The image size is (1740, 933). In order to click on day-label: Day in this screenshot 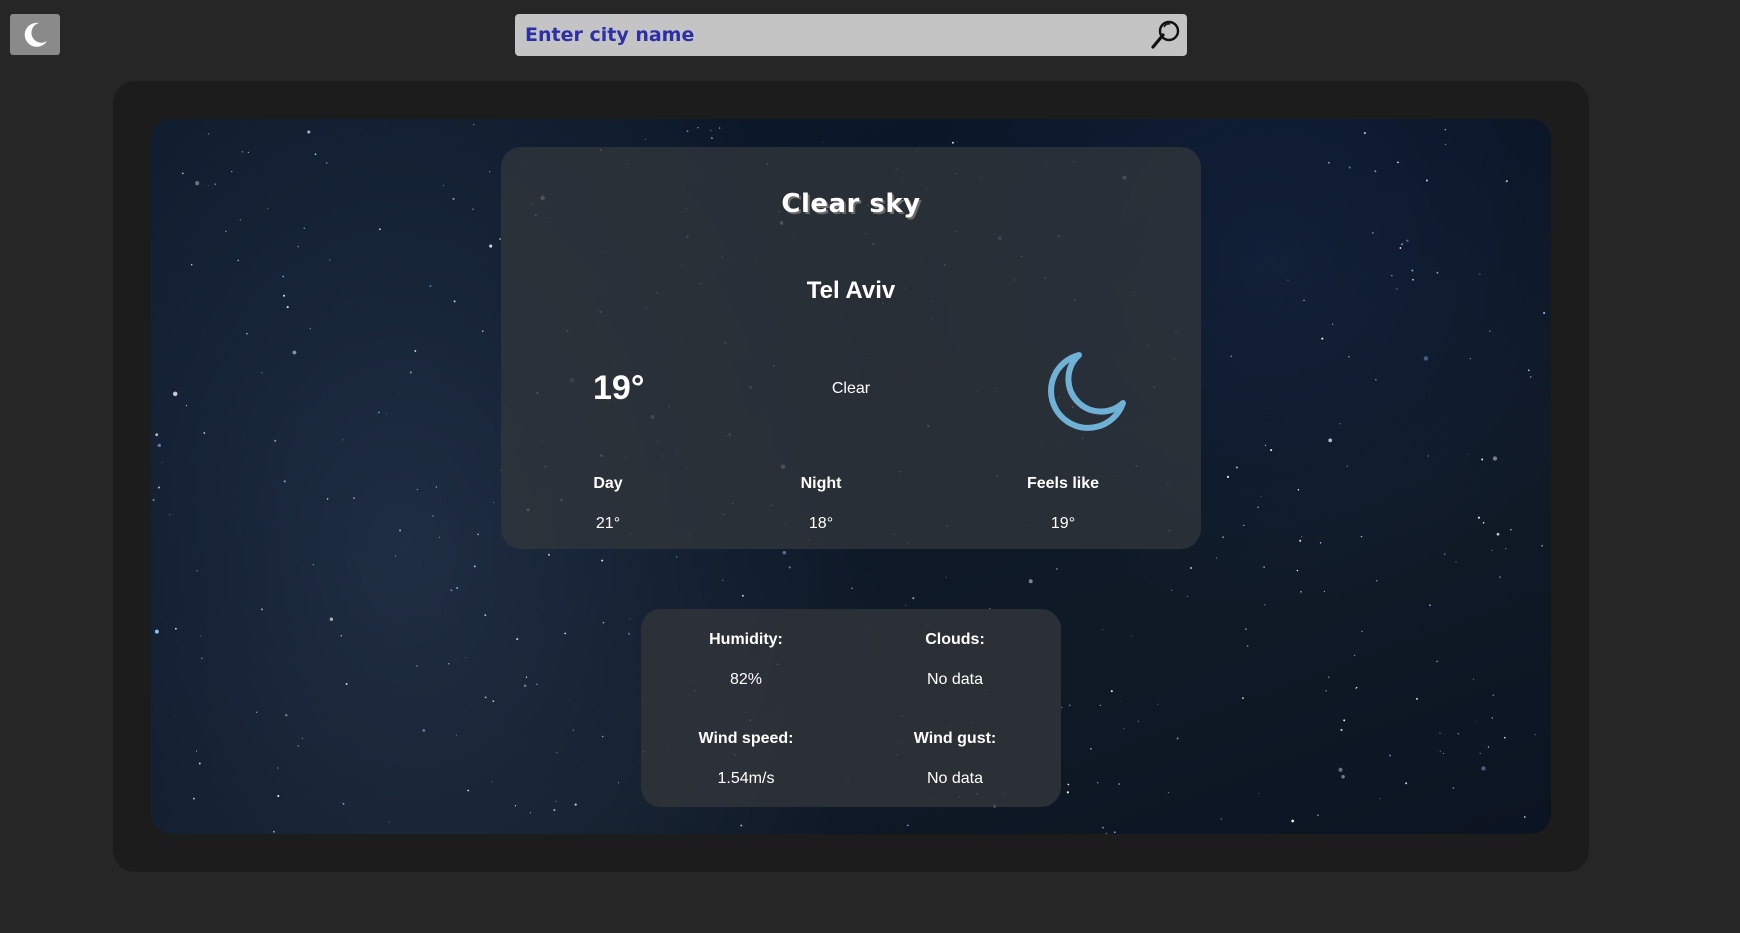, I will do `click(608, 483)`.